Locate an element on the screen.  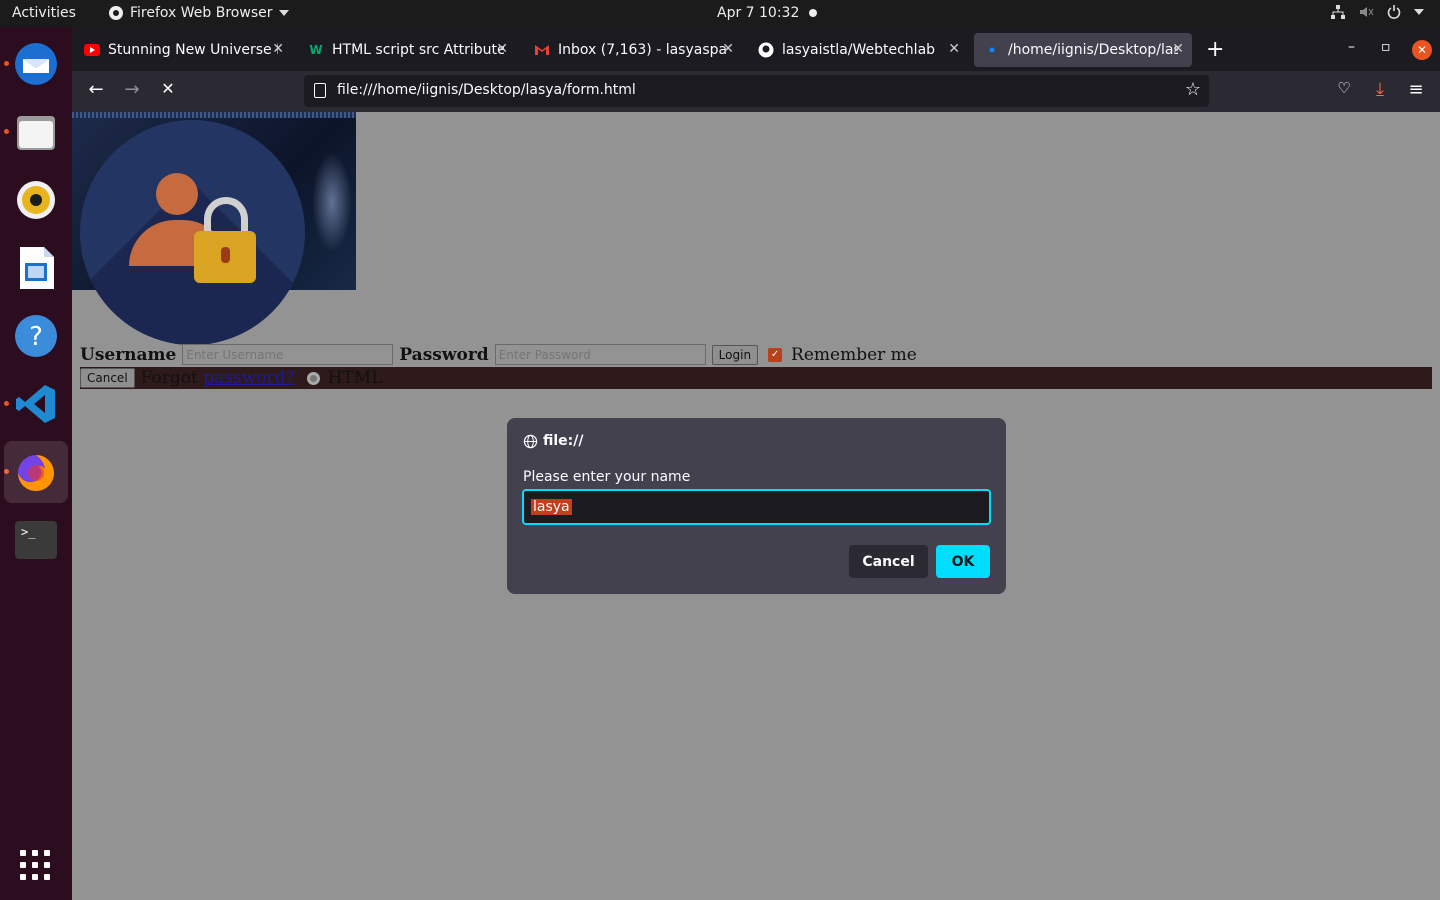
dialog-ok-button: OK is located at coordinates (963, 561).